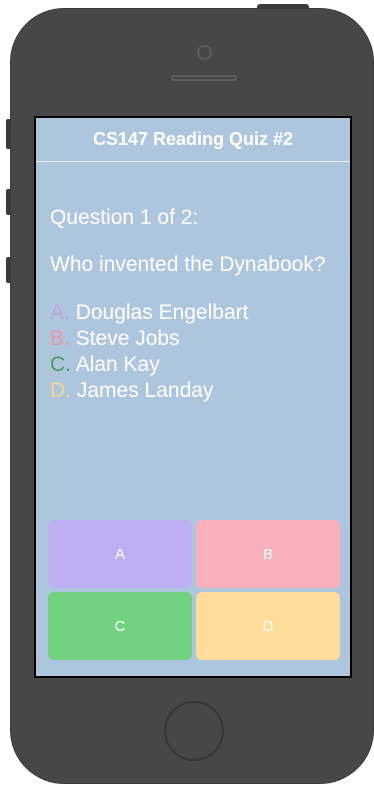 This screenshot has width=374, height=786. Describe the element at coordinates (8, 270) in the screenshot. I see `volume-down-button` at that location.